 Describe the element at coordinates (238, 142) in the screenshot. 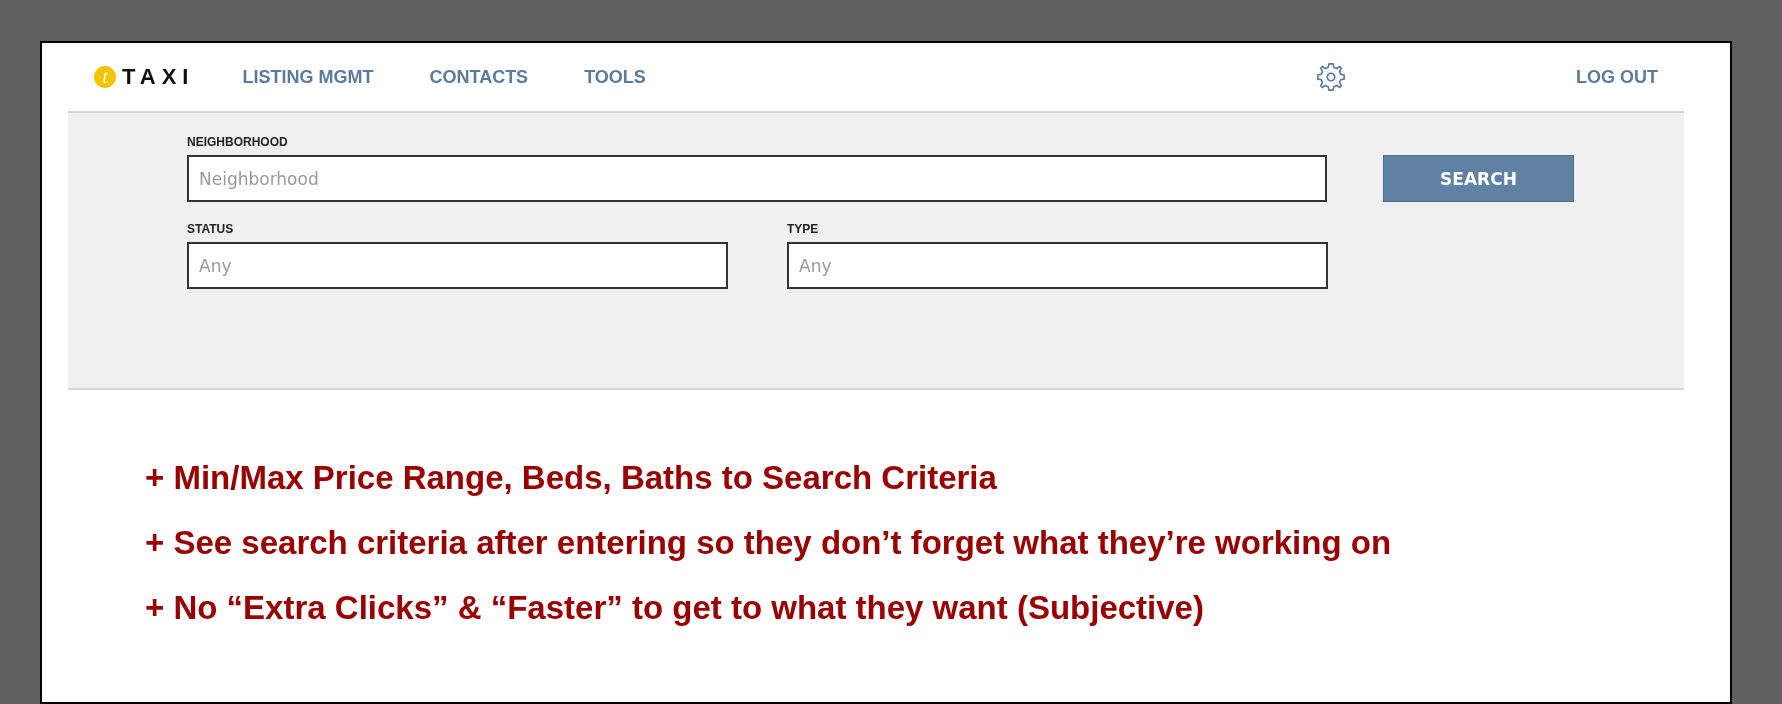

I see `field-label: NEIGHBORHOOD` at that location.